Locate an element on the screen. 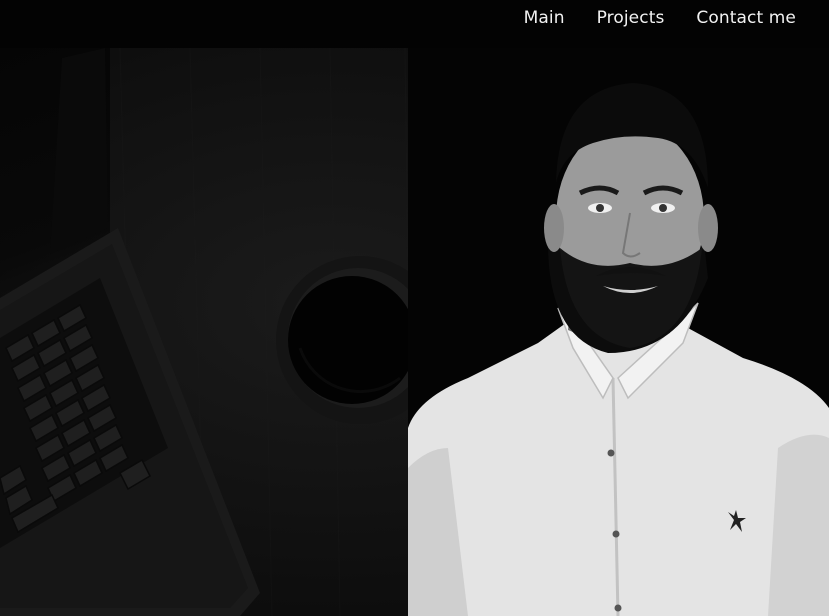  nav-link-contact-me: Contact me is located at coordinates (746, 18).